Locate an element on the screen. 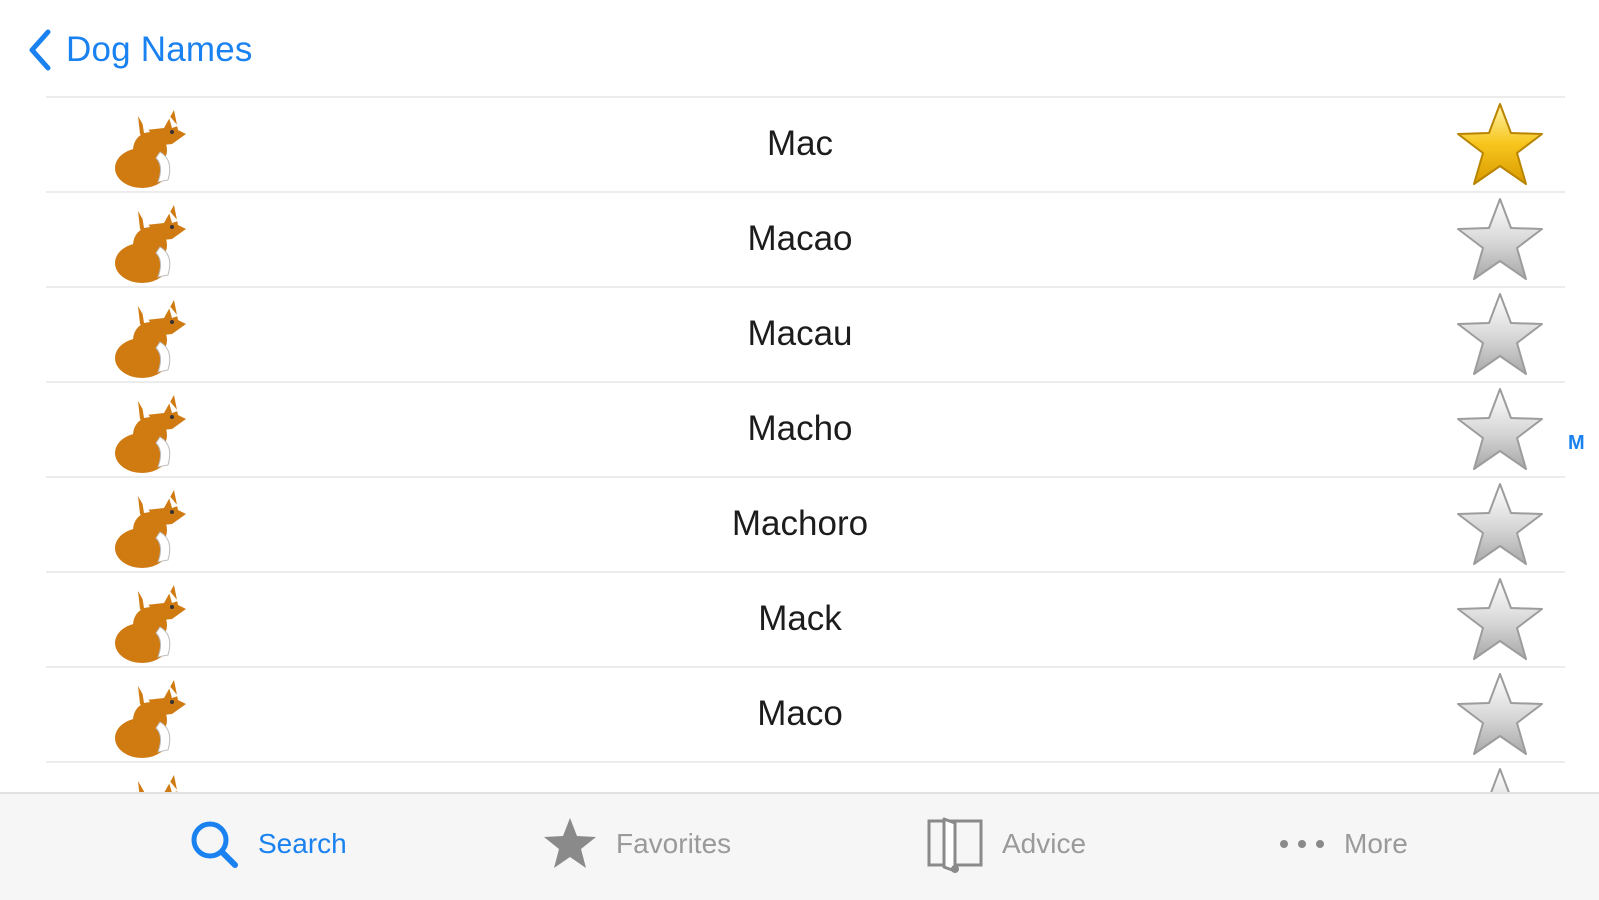  dog-name: Macao is located at coordinates (800, 238).